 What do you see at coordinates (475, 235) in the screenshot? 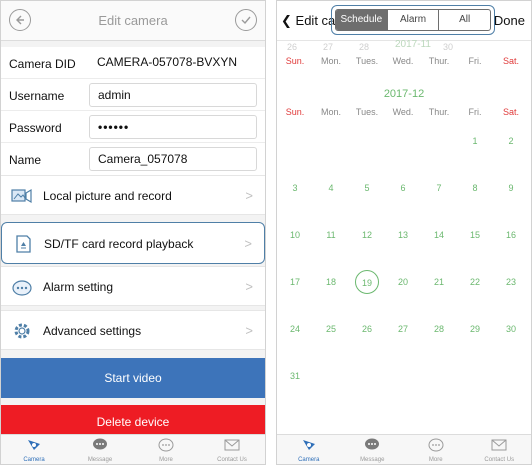
I see `calendar-day: 15` at bounding box center [475, 235].